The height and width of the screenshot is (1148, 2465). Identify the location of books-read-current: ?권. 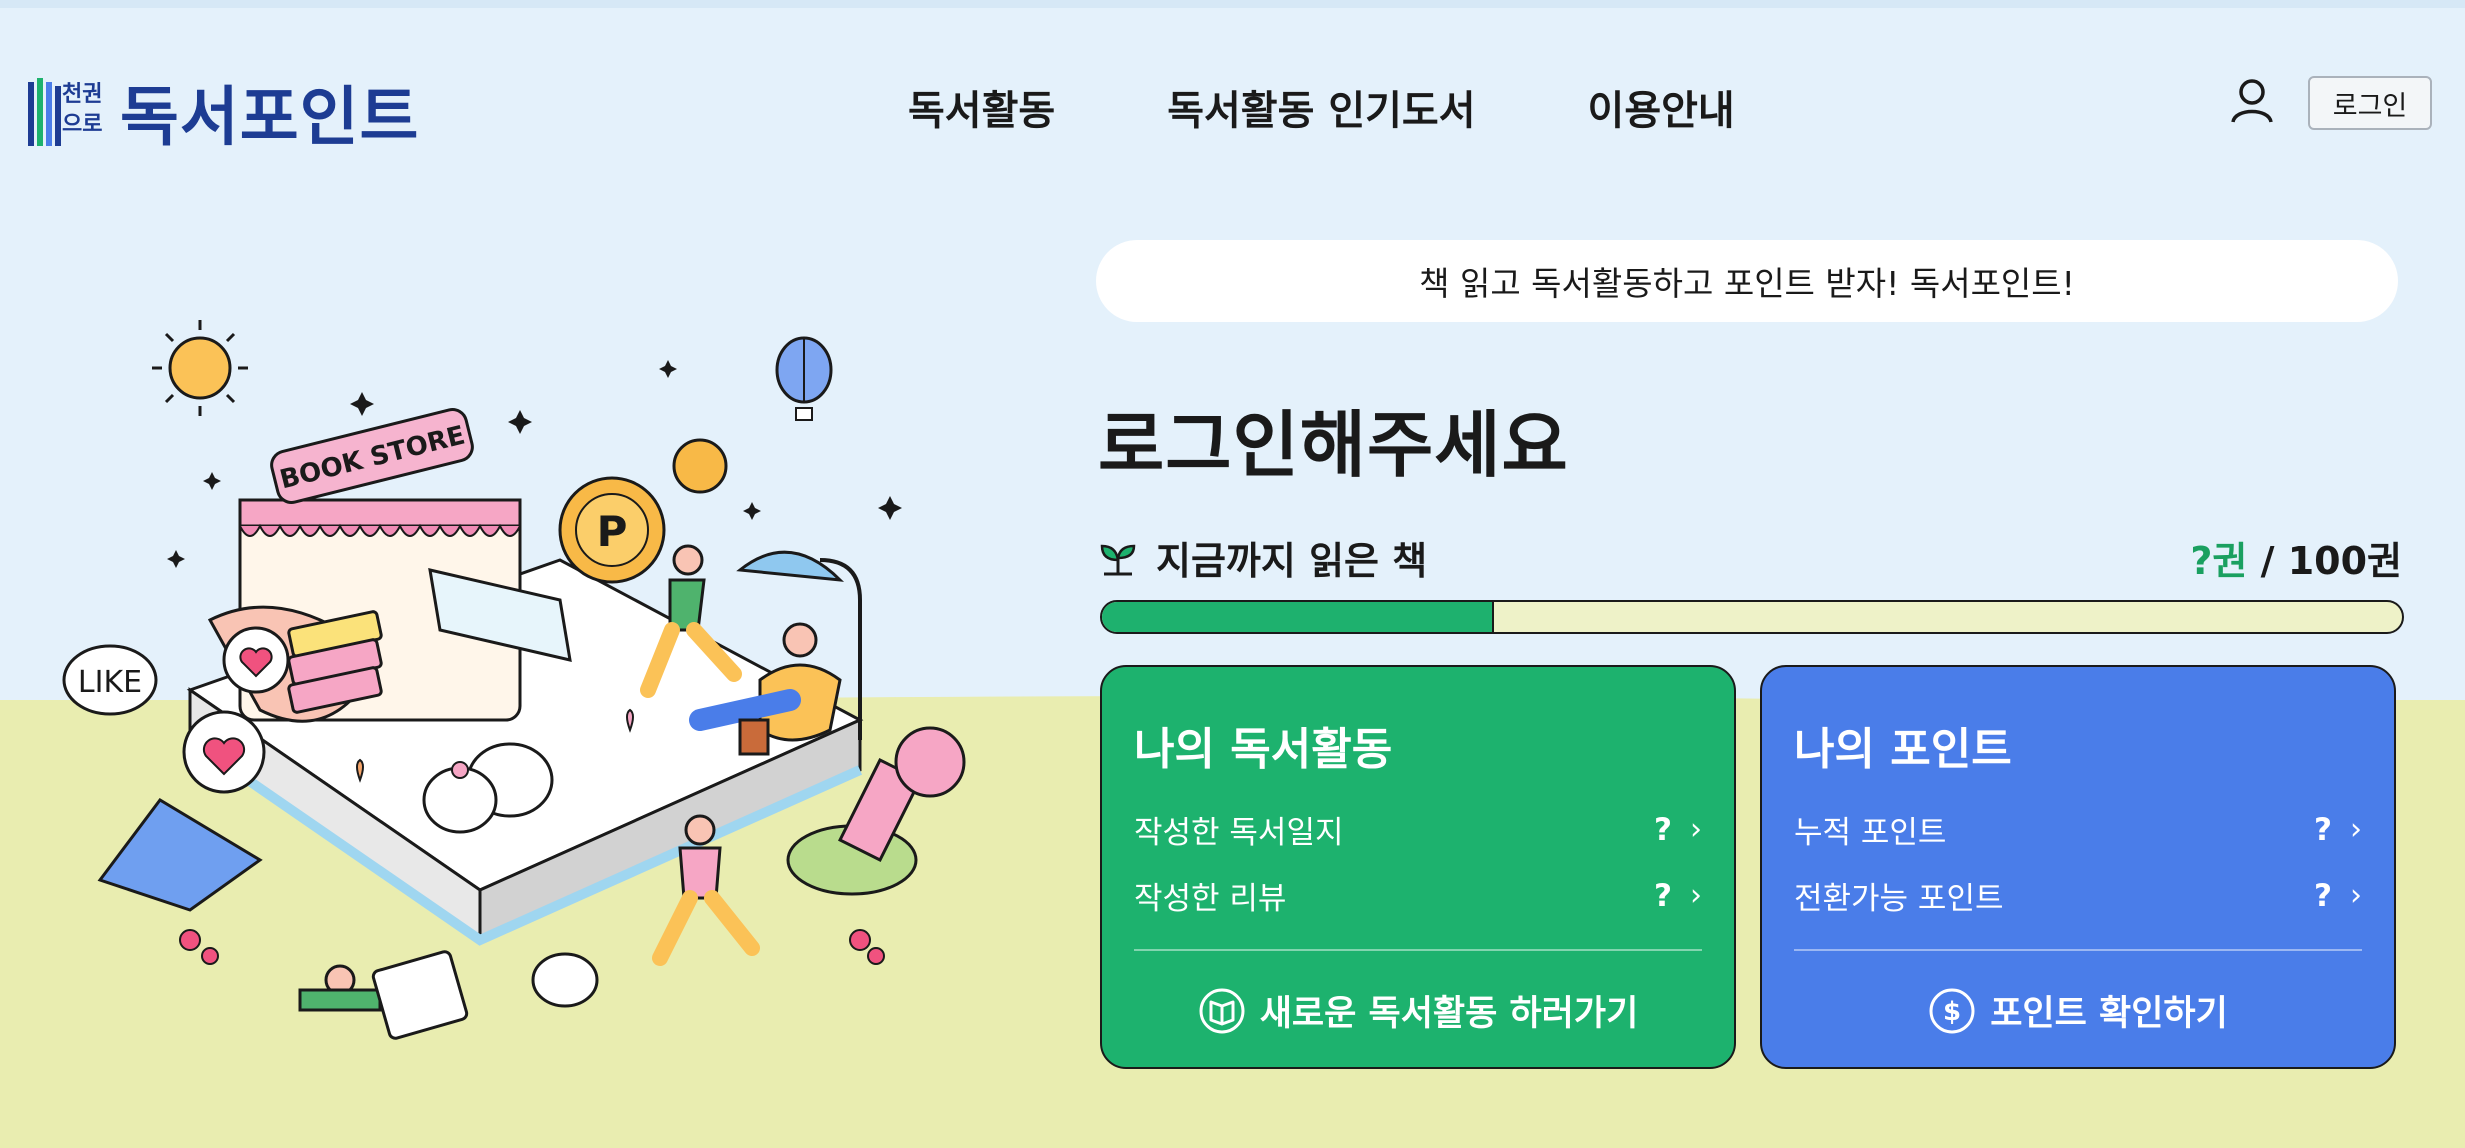
(2219, 561).